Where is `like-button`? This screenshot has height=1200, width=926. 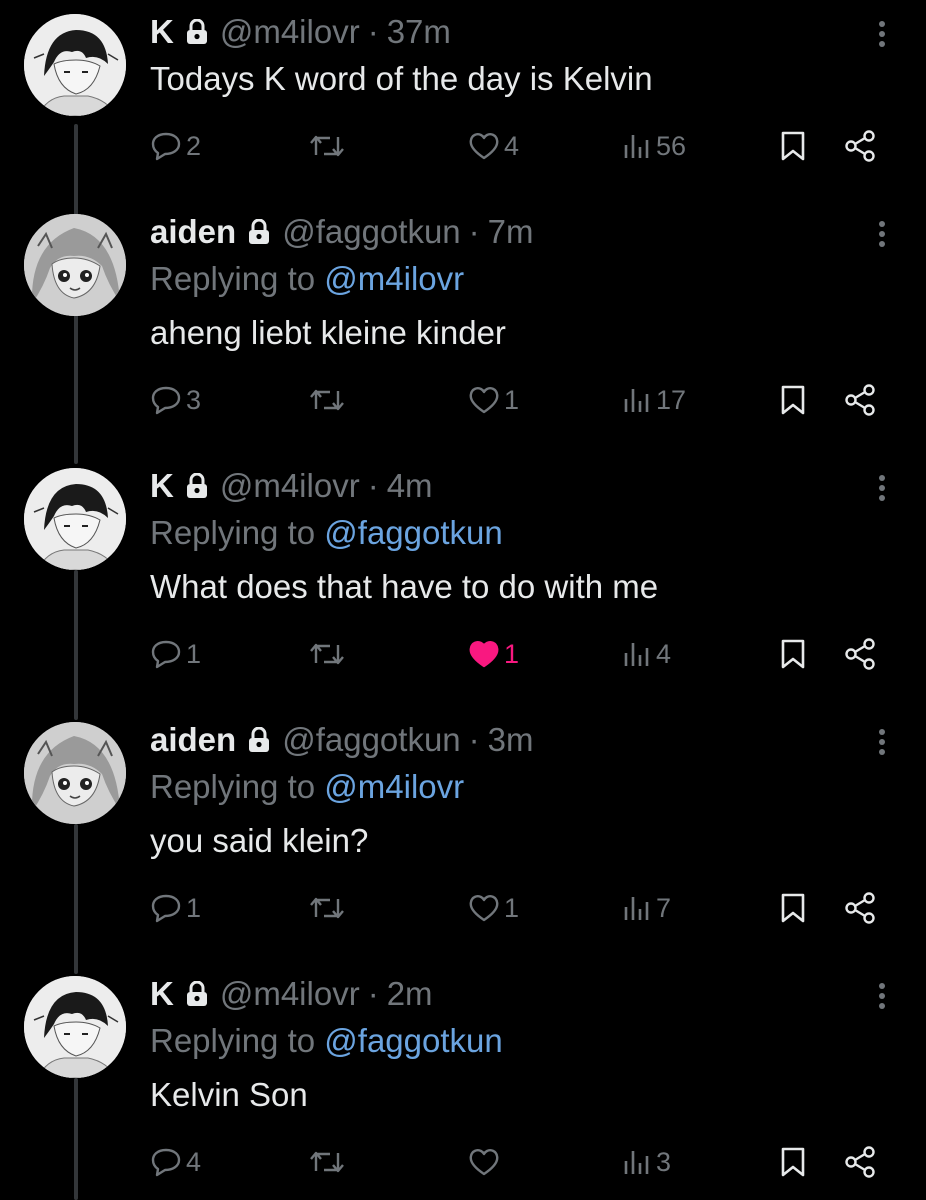
like-button is located at coordinates (486, 1162).